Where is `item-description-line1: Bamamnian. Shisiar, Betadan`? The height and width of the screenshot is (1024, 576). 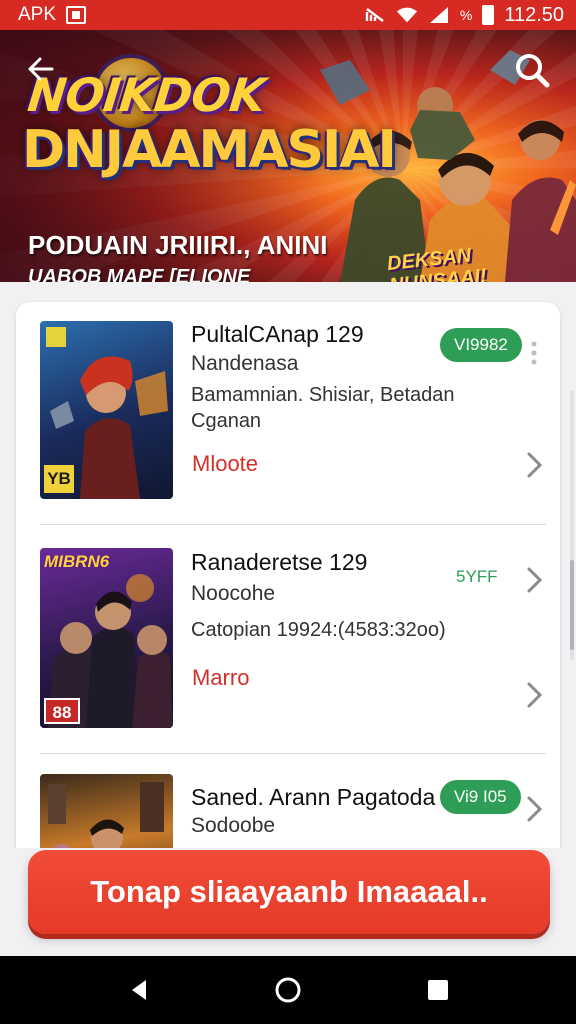
item-description-line1: Bamamnian. Shisiar, Betadan is located at coordinates (323, 395).